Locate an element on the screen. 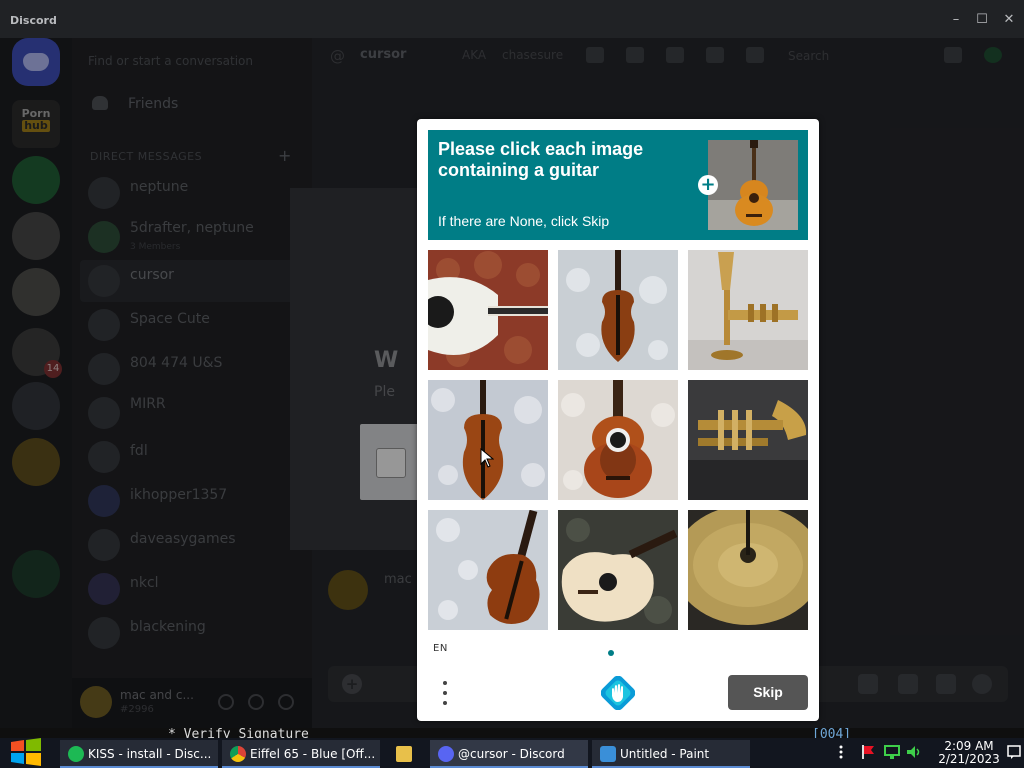  add-example-icon: + is located at coordinates (708, 185).